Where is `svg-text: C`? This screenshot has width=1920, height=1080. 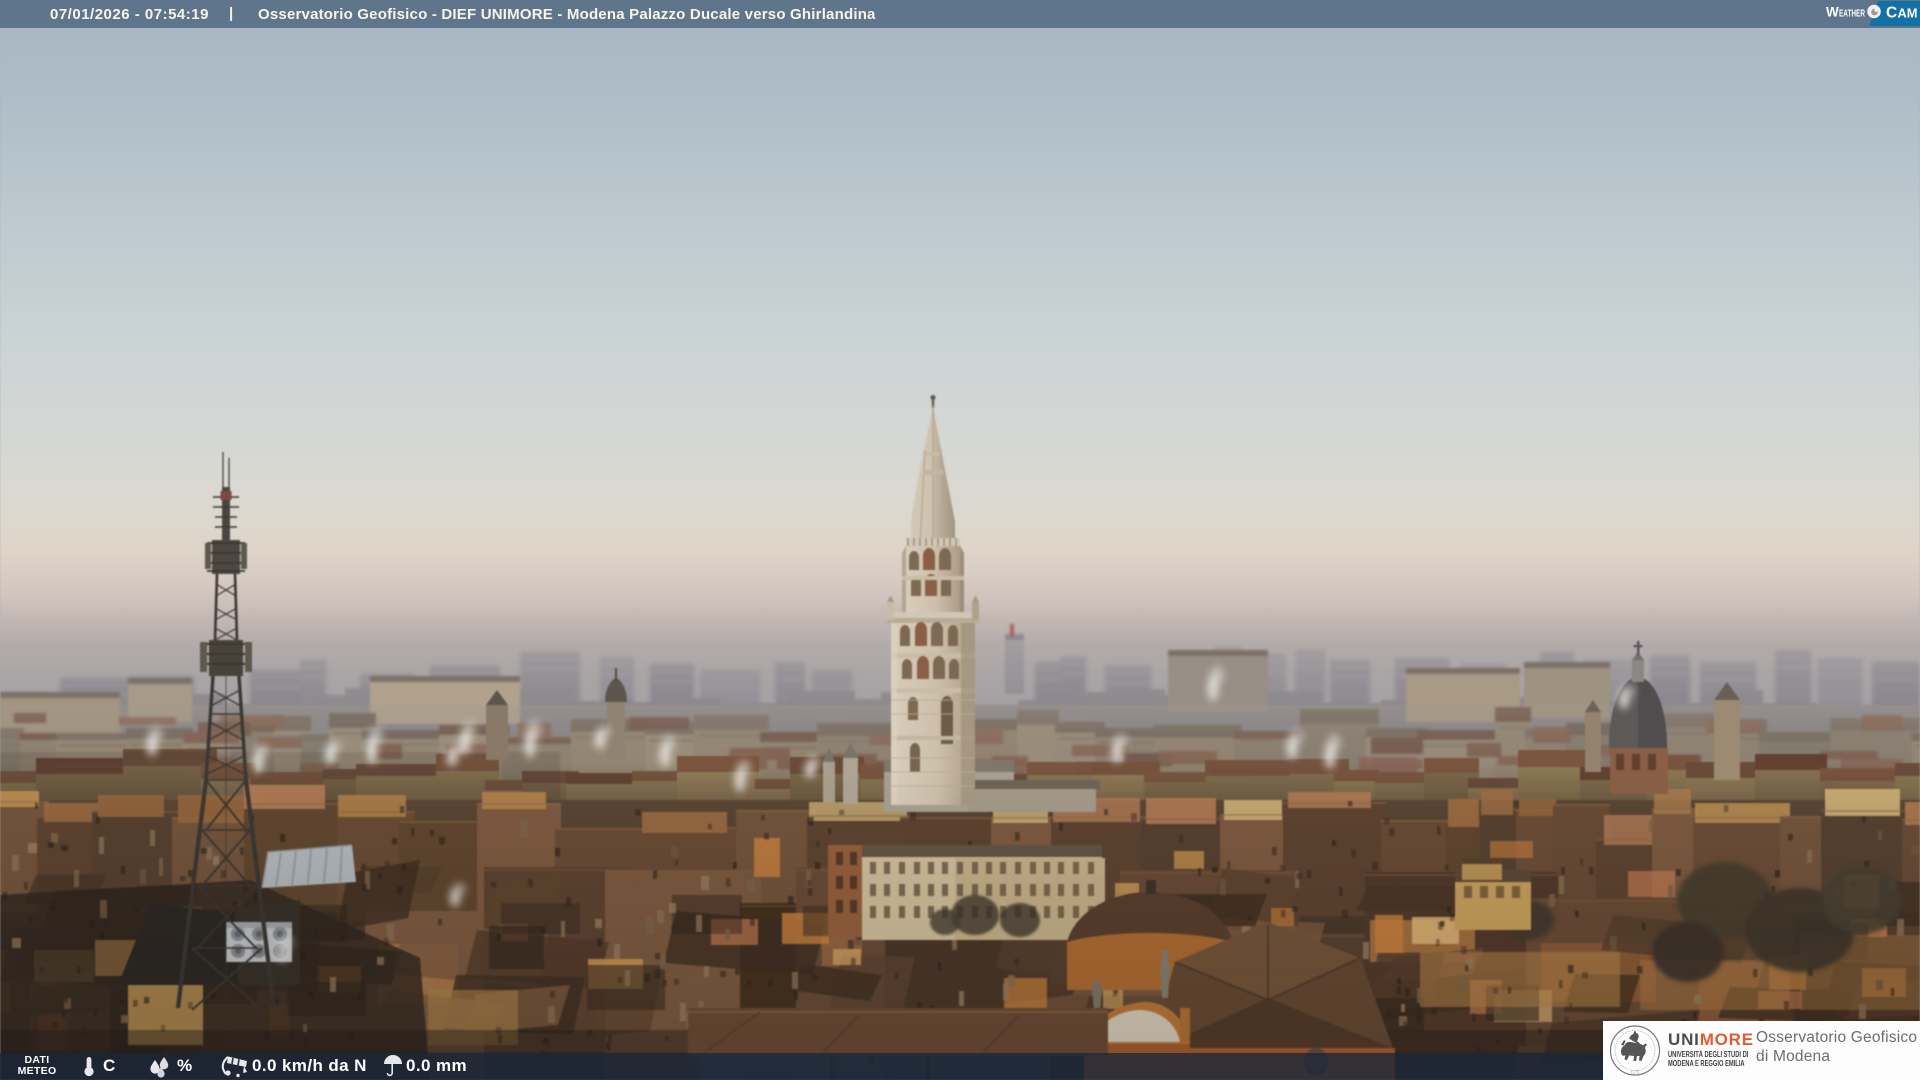
svg-text: C is located at coordinates (1891, 13).